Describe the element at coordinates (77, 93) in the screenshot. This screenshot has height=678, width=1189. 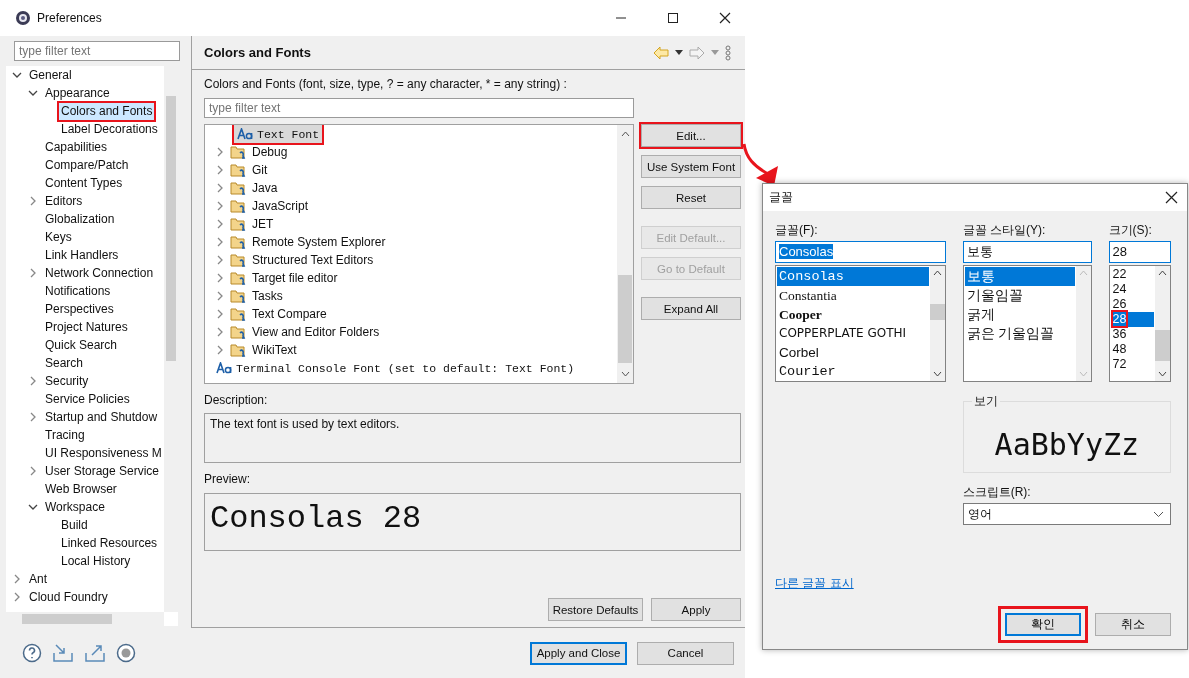
I see `tree-item: Appearance` at that location.